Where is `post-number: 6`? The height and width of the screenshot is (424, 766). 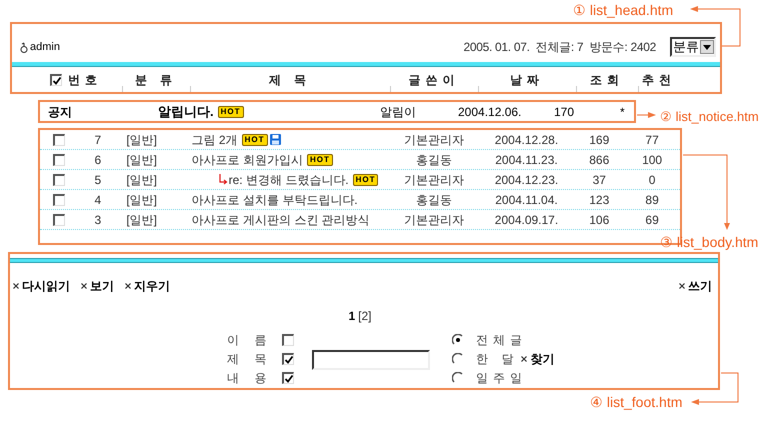
post-number: 6 is located at coordinates (98, 160).